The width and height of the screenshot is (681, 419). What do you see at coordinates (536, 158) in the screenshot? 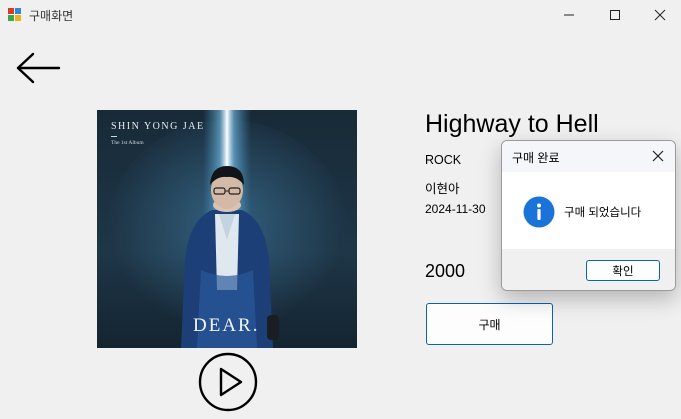
I see `dialog-title: 구매 완료` at bounding box center [536, 158].